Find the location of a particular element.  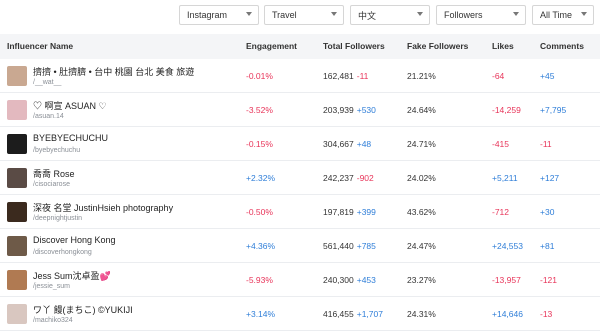

metric-select-value: Followers is located at coordinates (463, 15).